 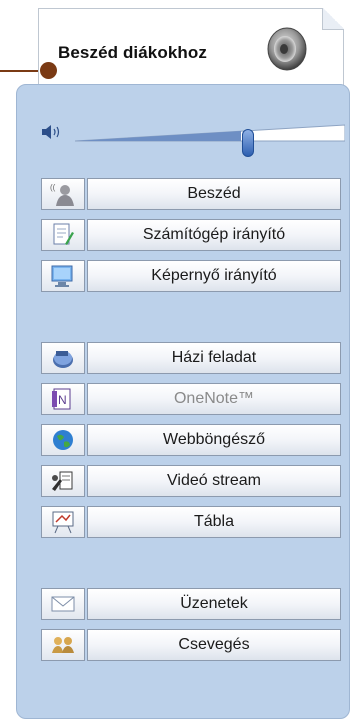 What do you see at coordinates (63, 440) in the screenshot?
I see `globe-icon` at bounding box center [63, 440].